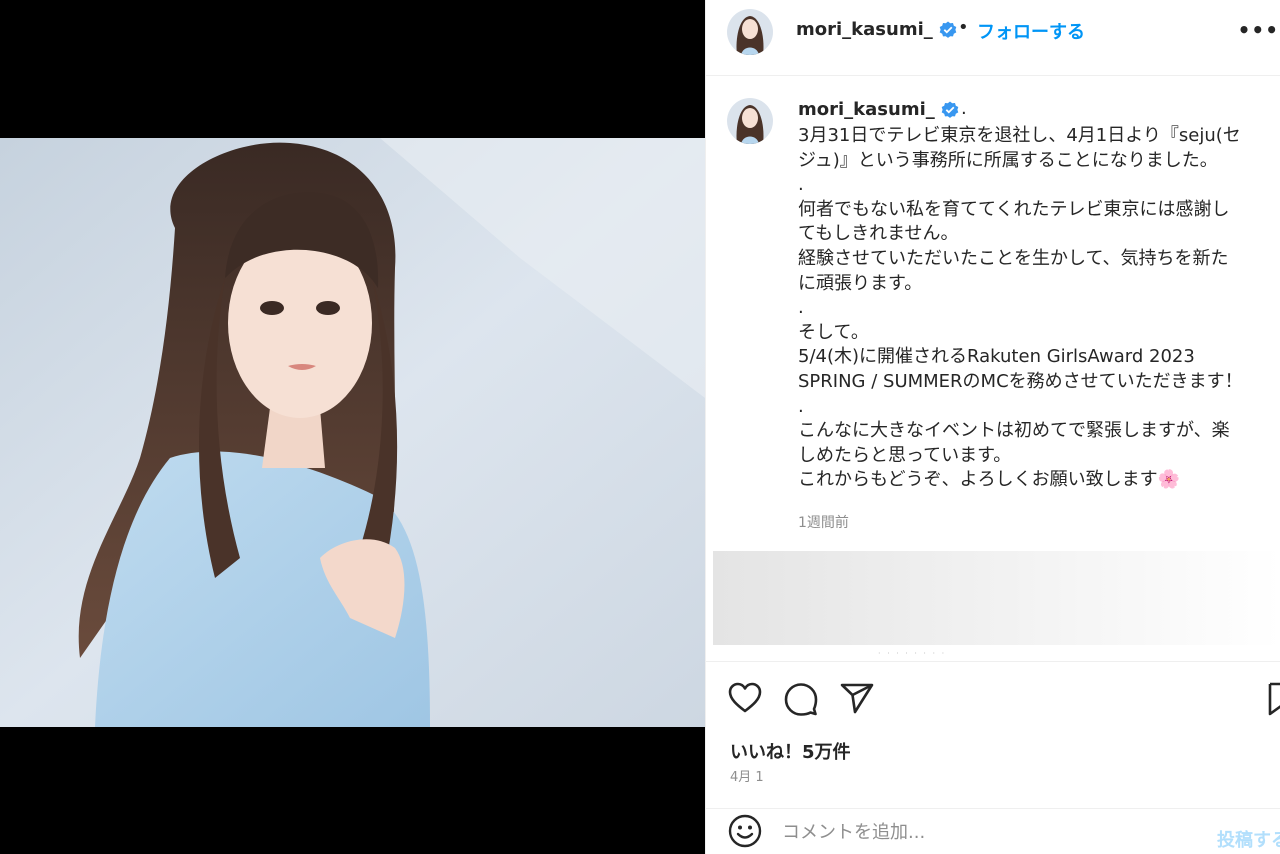 Image resolution: width=1280 pixels, height=854 pixels. What do you see at coordinates (801, 699) in the screenshot?
I see `comment-icon` at bounding box center [801, 699].